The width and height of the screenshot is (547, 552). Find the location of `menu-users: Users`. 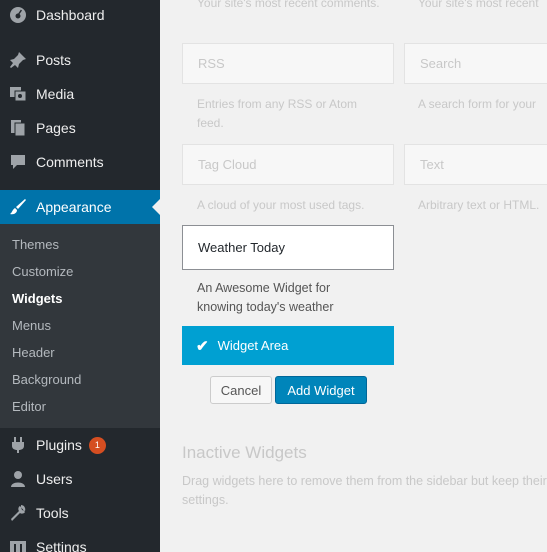

menu-users: Users is located at coordinates (80, 479).